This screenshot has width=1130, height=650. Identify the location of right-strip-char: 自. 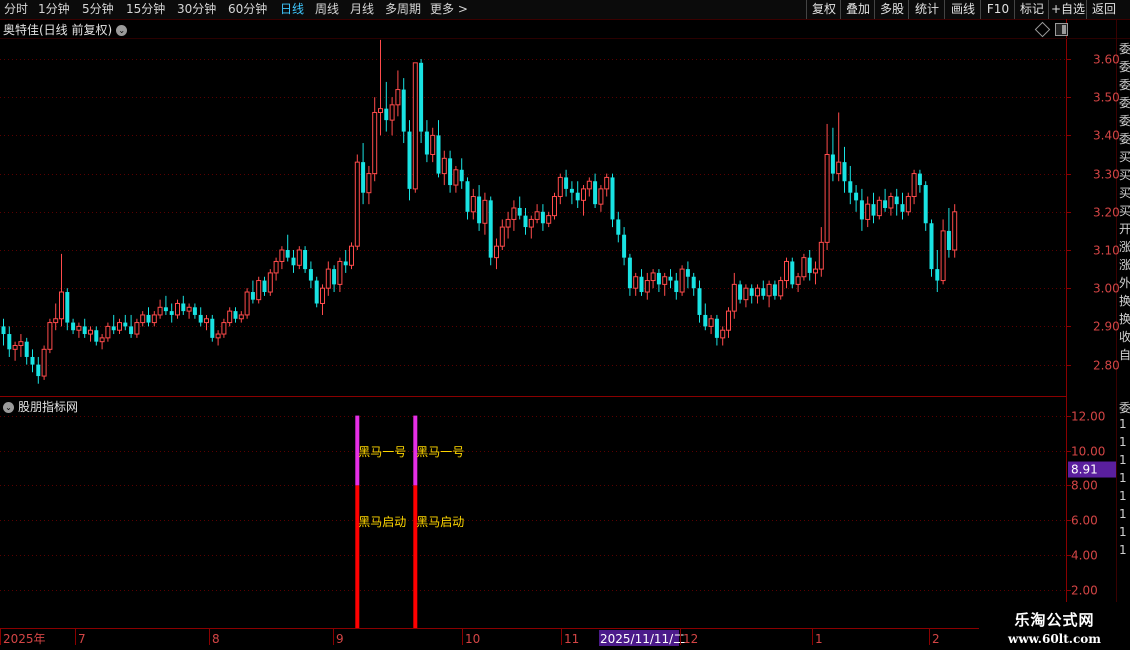
(1124, 355).